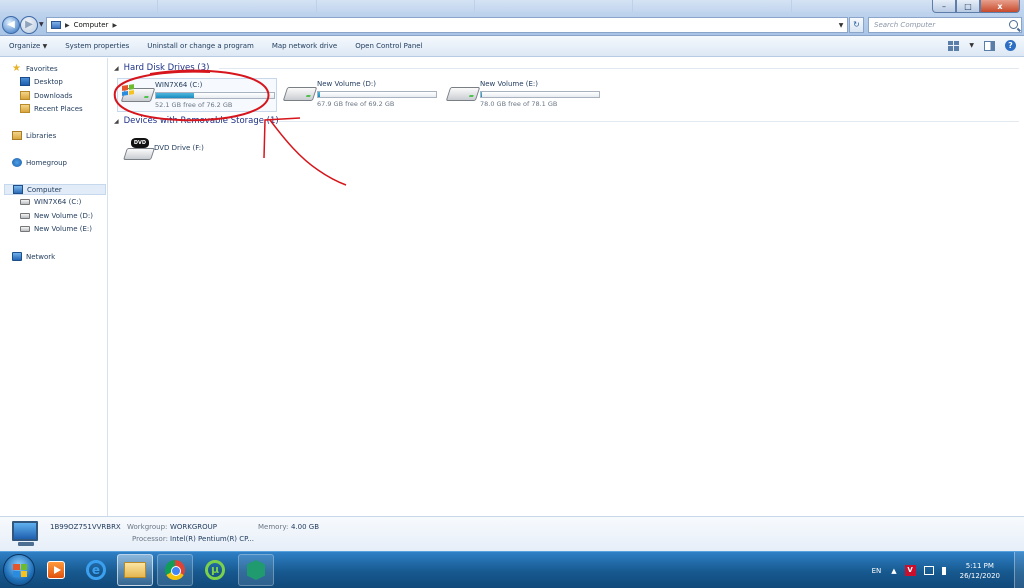  What do you see at coordinates (523, 95) in the screenshot?
I see `drive-tile-e: New Volume (E:) 78.0 GB free of 78.1 GB` at bounding box center [523, 95].